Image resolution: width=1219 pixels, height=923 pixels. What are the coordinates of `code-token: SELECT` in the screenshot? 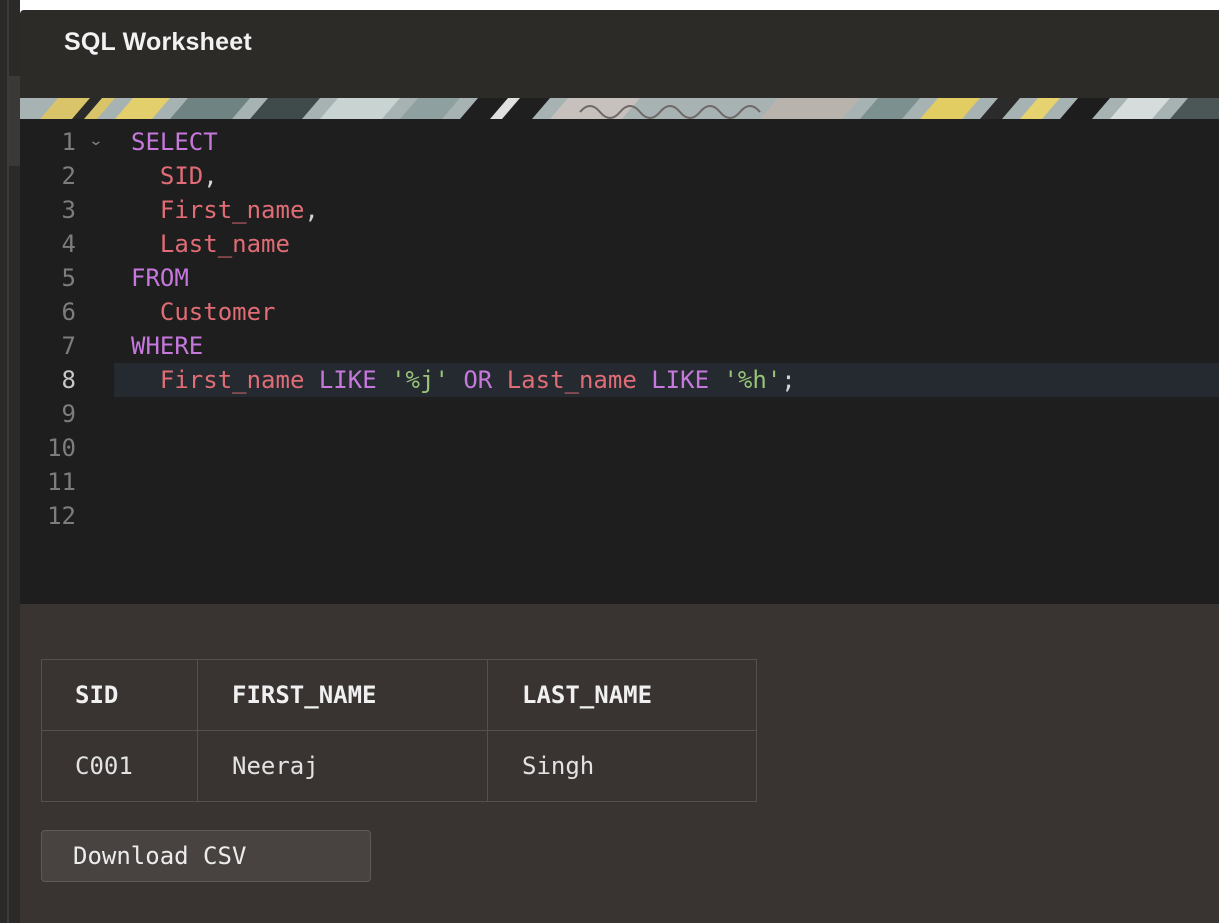 It's located at (174, 142).